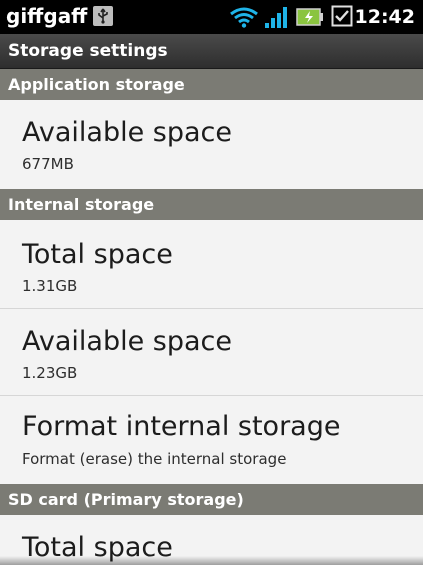 The image size is (423, 565). I want to click on wifi-icon, so click(244, 17).